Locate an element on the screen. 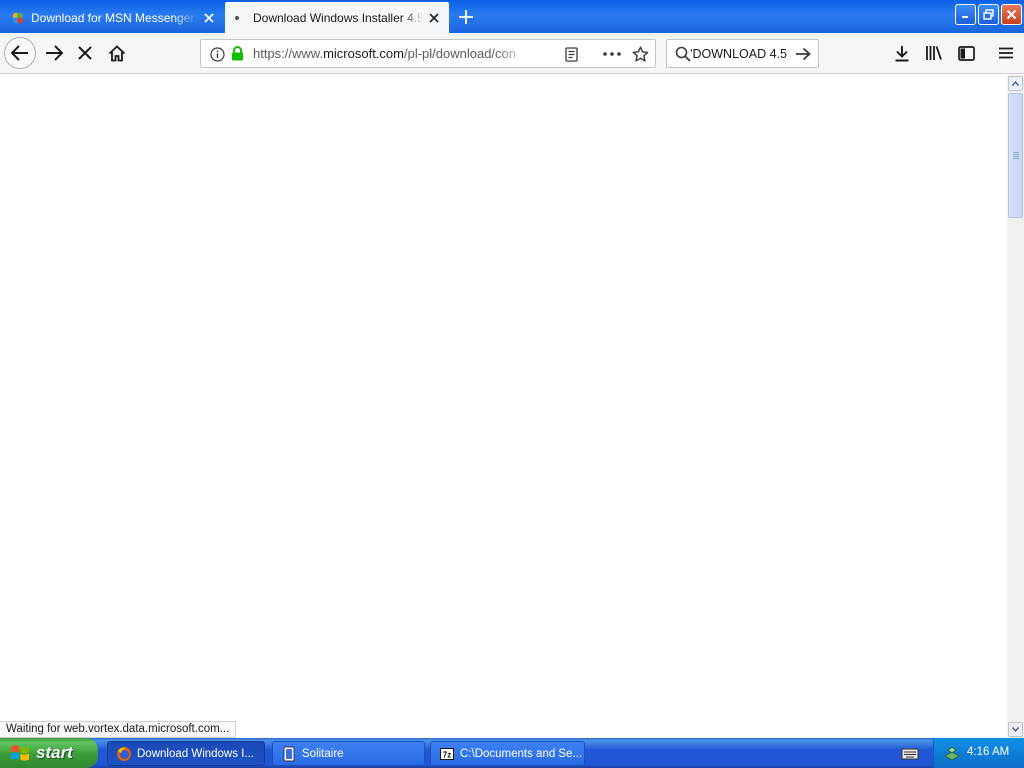  sidebar-toggle-button is located at coordinates (966, 53).